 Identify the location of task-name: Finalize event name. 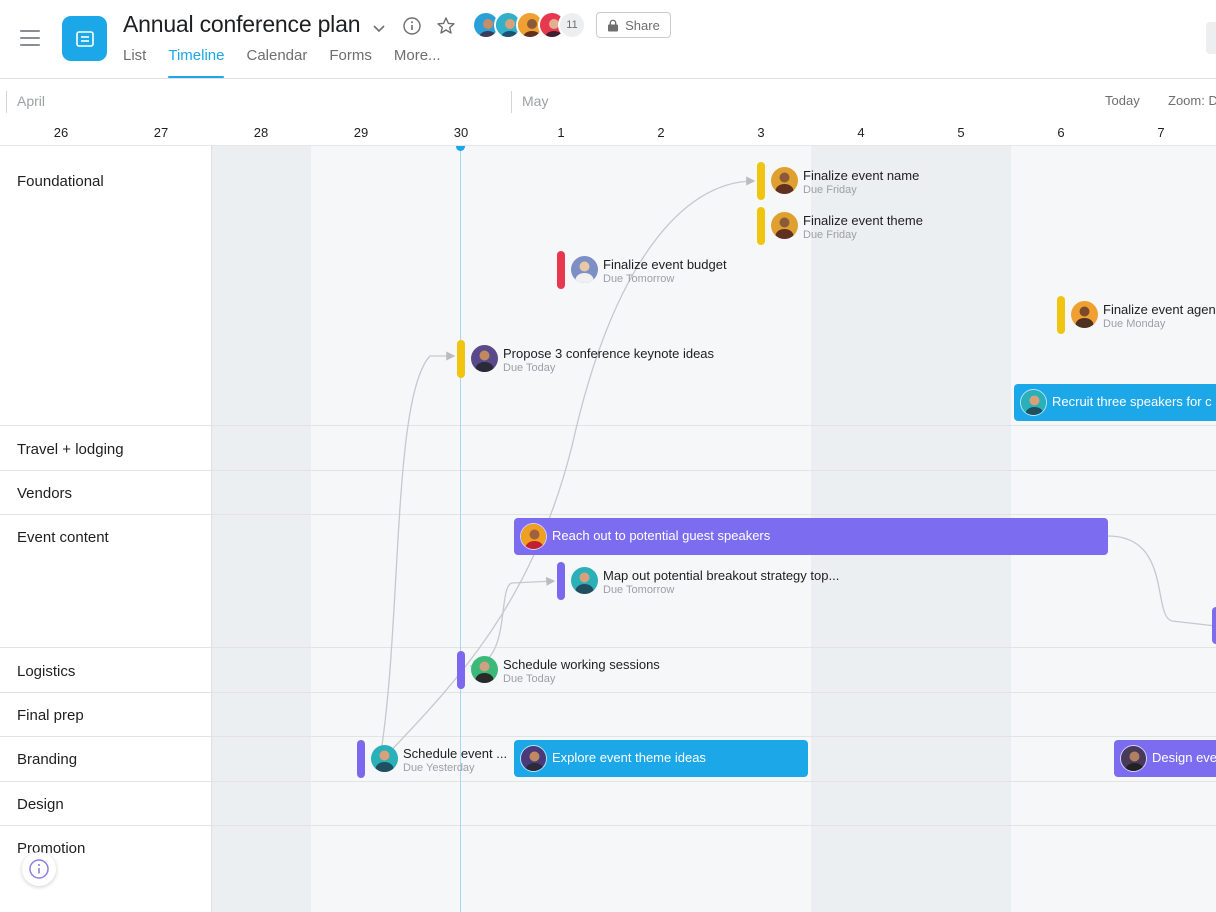
(861, 175).